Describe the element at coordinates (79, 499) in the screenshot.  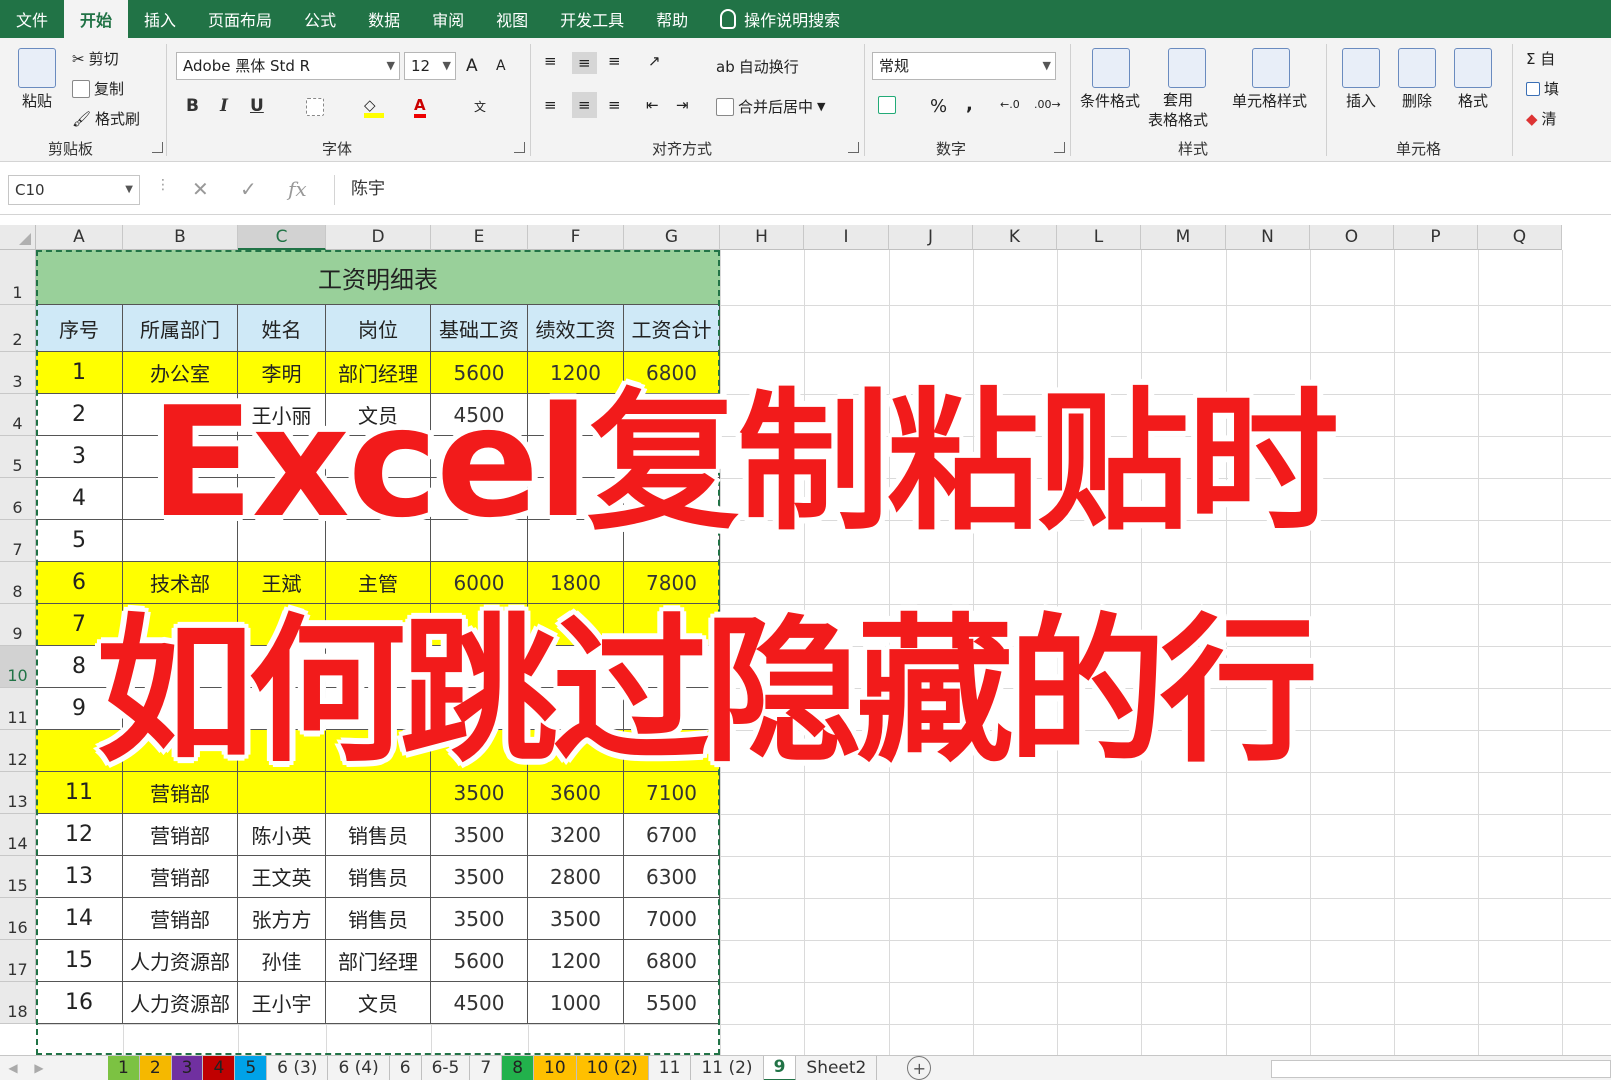
I see `table-cell: 4` at that location.